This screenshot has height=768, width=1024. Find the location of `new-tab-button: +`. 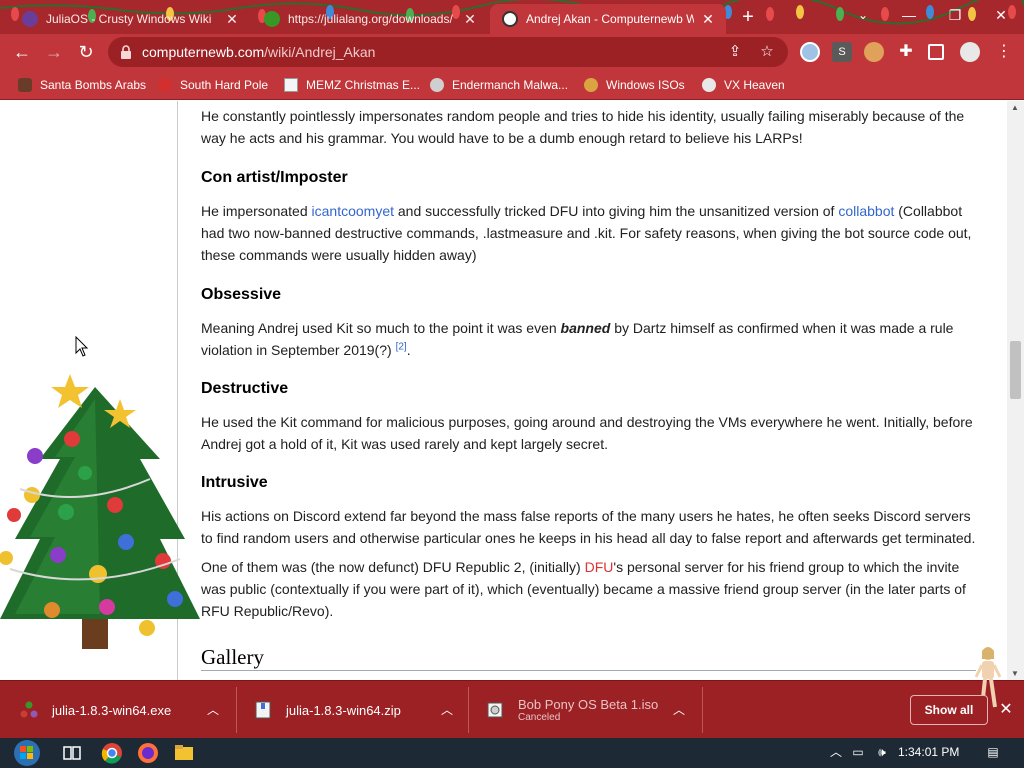

new-tab-button: + is located at coordinates (748, 17).